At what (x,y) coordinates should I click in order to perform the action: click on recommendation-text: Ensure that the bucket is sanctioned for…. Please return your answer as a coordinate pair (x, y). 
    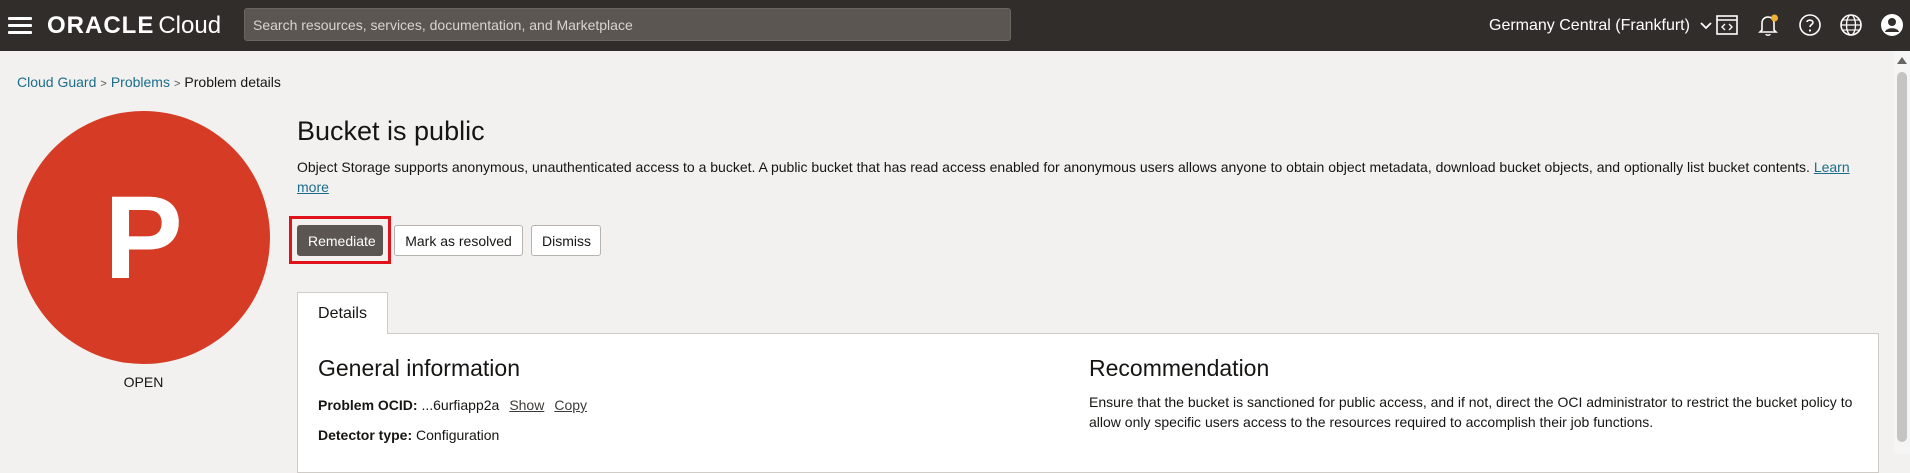
    Looking at the image, I should click on (1471, 412).